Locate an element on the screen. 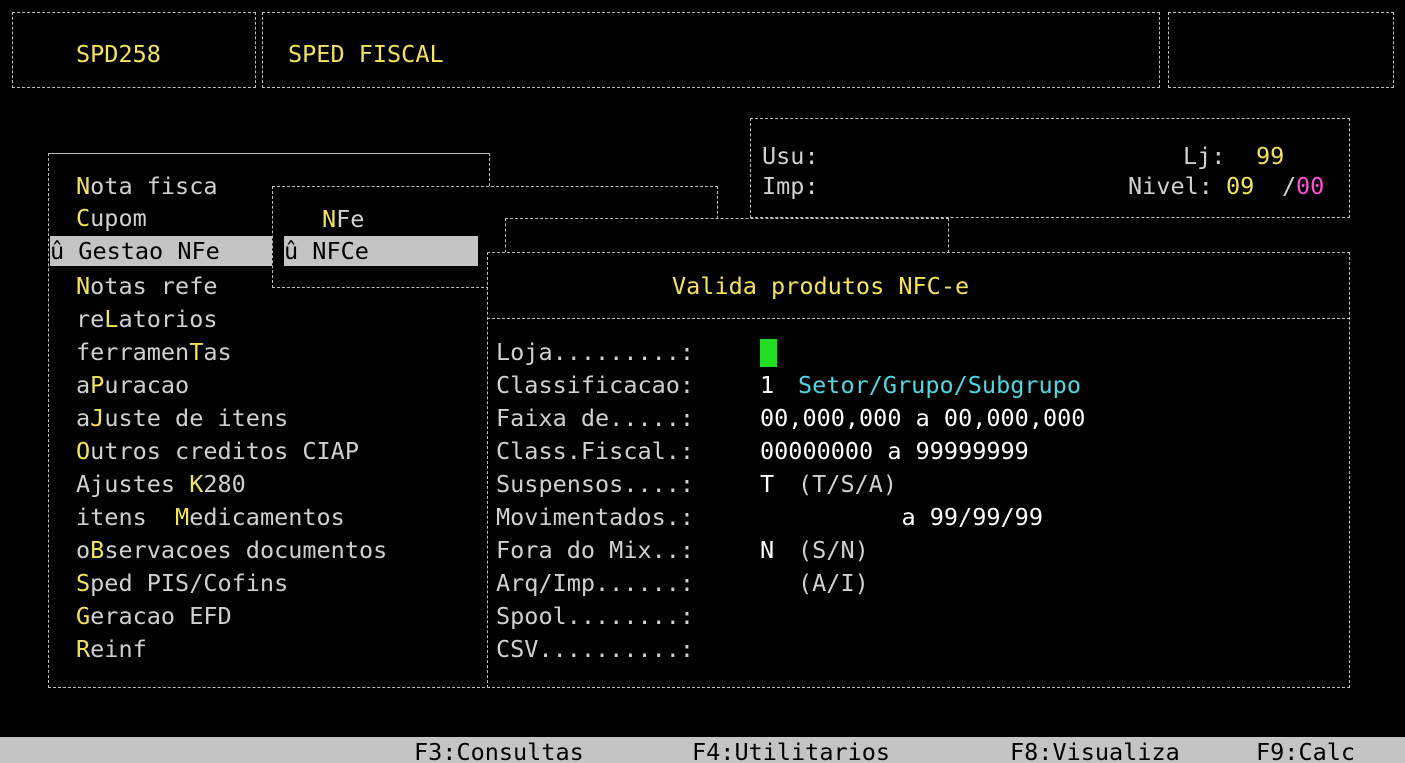 This screenshot has width=1405, height=763. menu-item-relatorios: reLatorios is located at coordinates (147, 319).